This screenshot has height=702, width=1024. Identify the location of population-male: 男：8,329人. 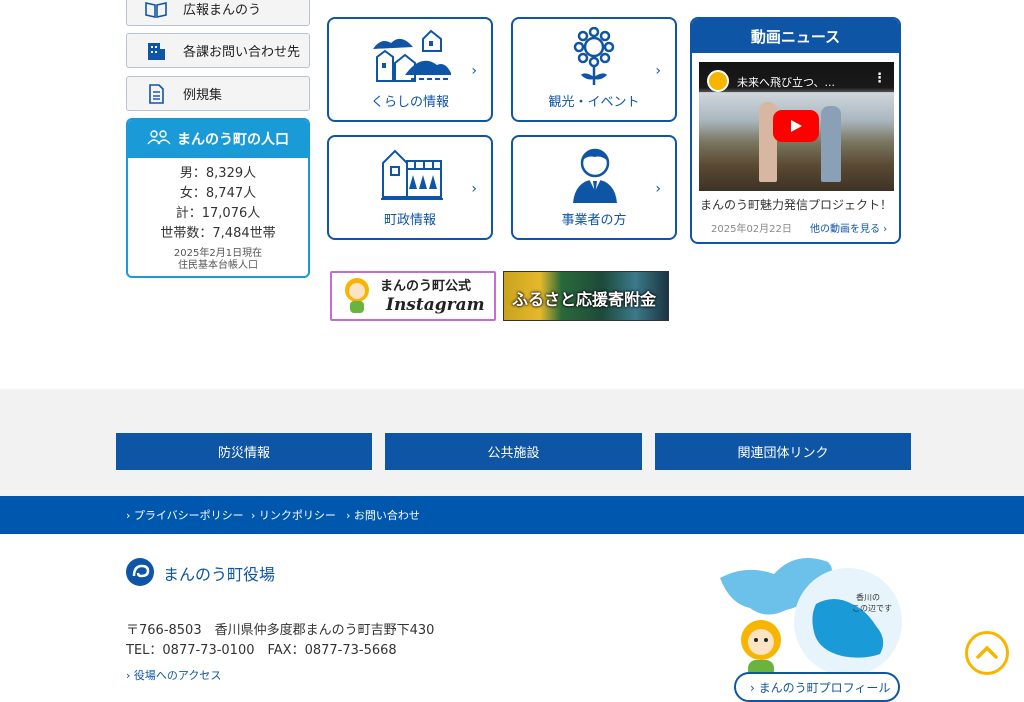
(218, 173).